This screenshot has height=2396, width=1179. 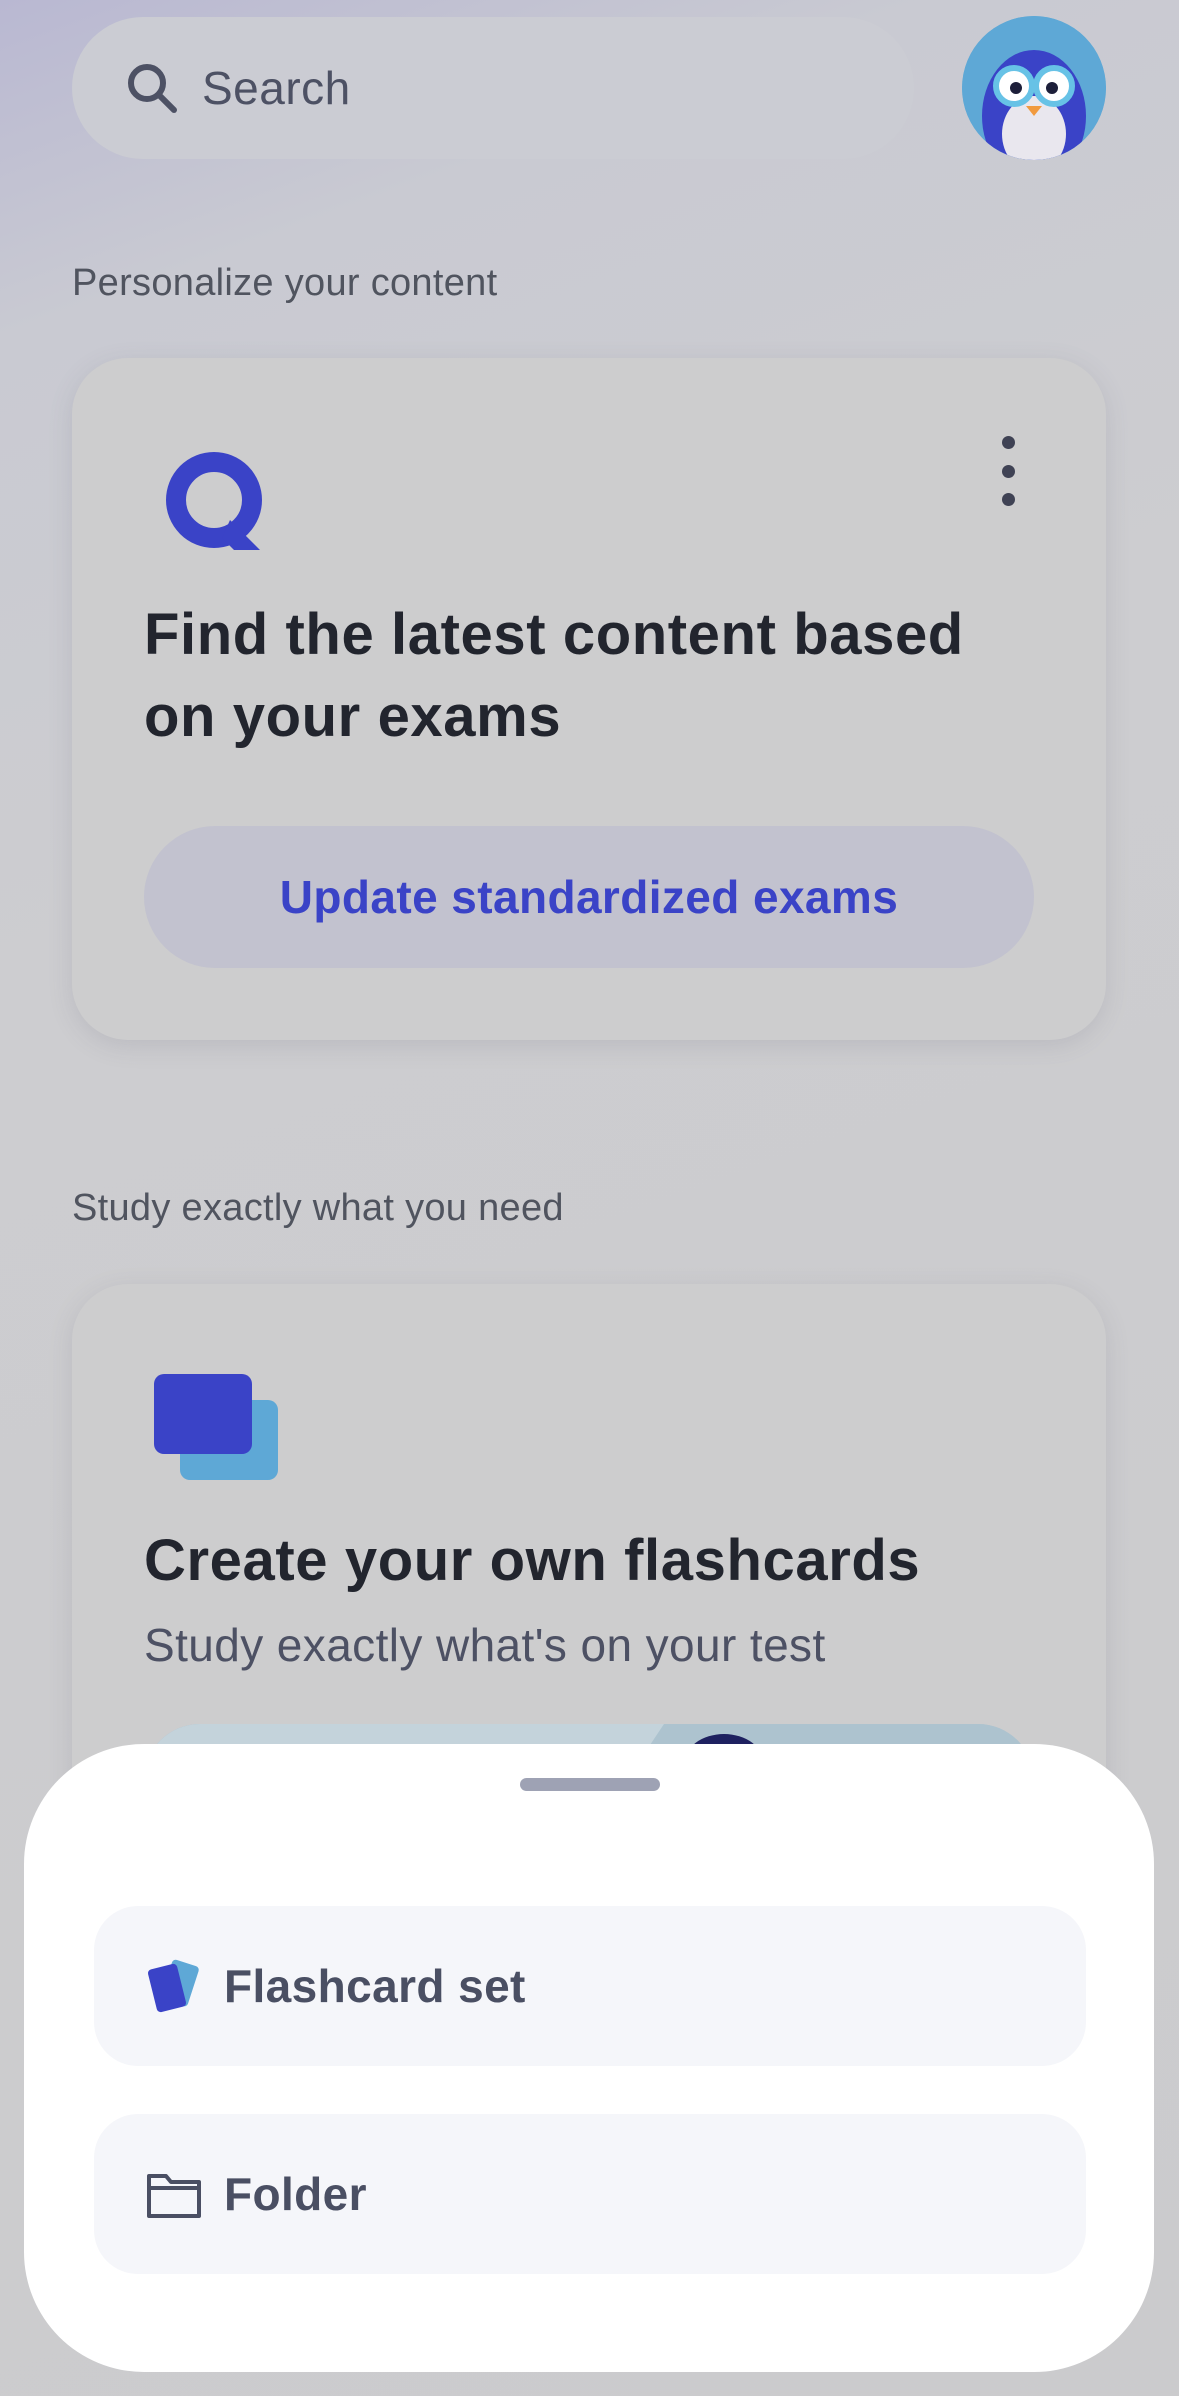 What do you see at coordinates (174, 2196) in the screenshot?
I see `folder-icon` at bounding box center [174, 2196].